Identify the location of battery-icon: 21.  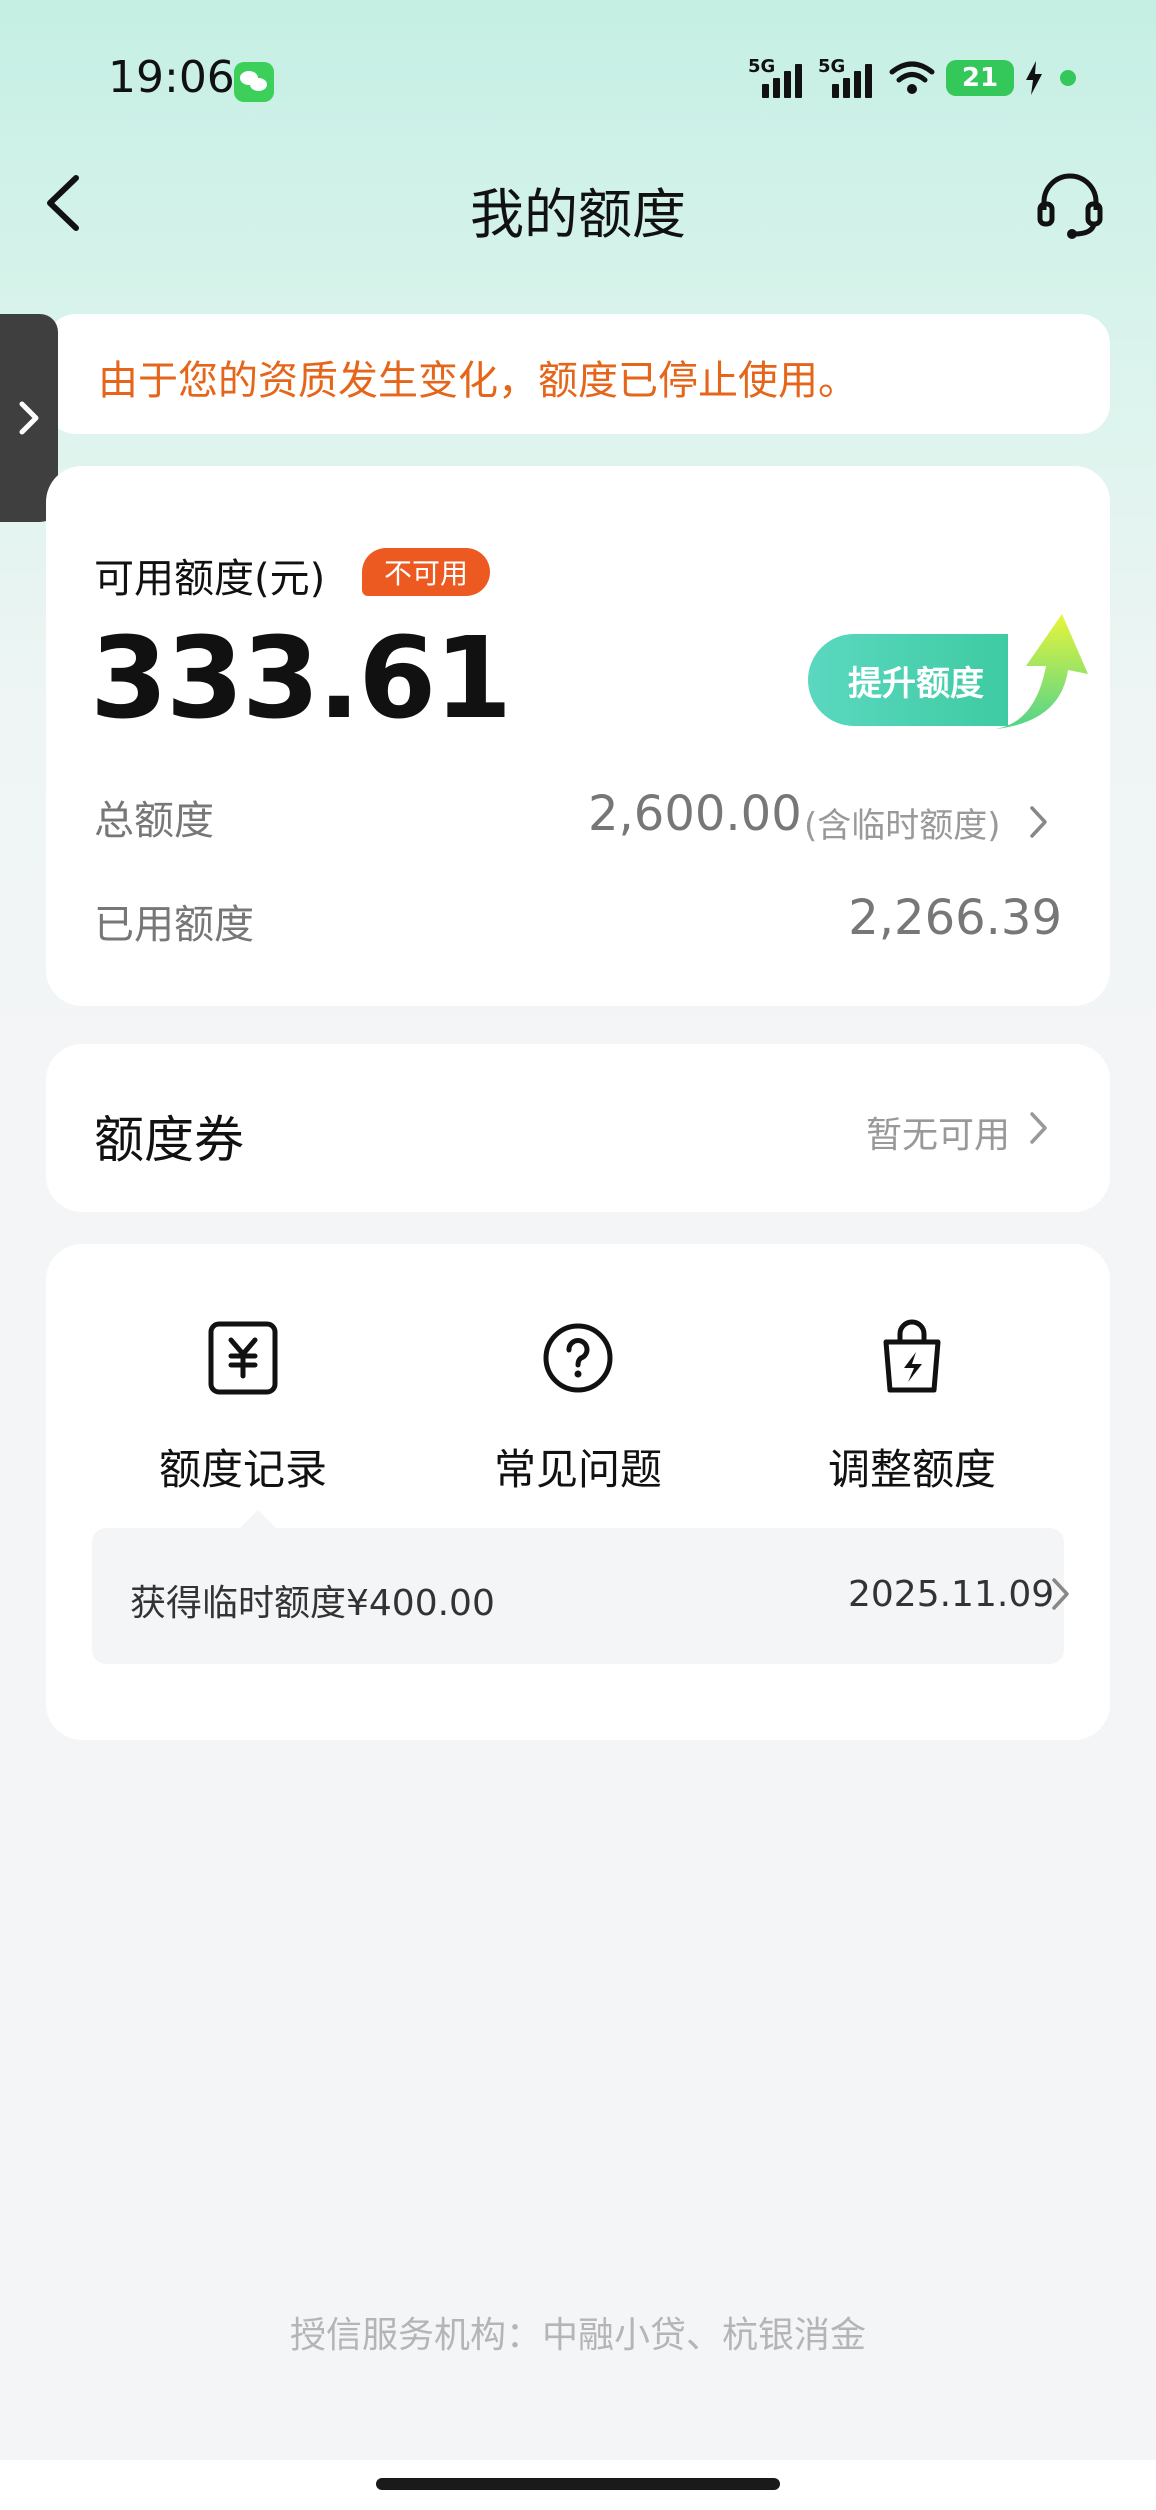
(980, 78).